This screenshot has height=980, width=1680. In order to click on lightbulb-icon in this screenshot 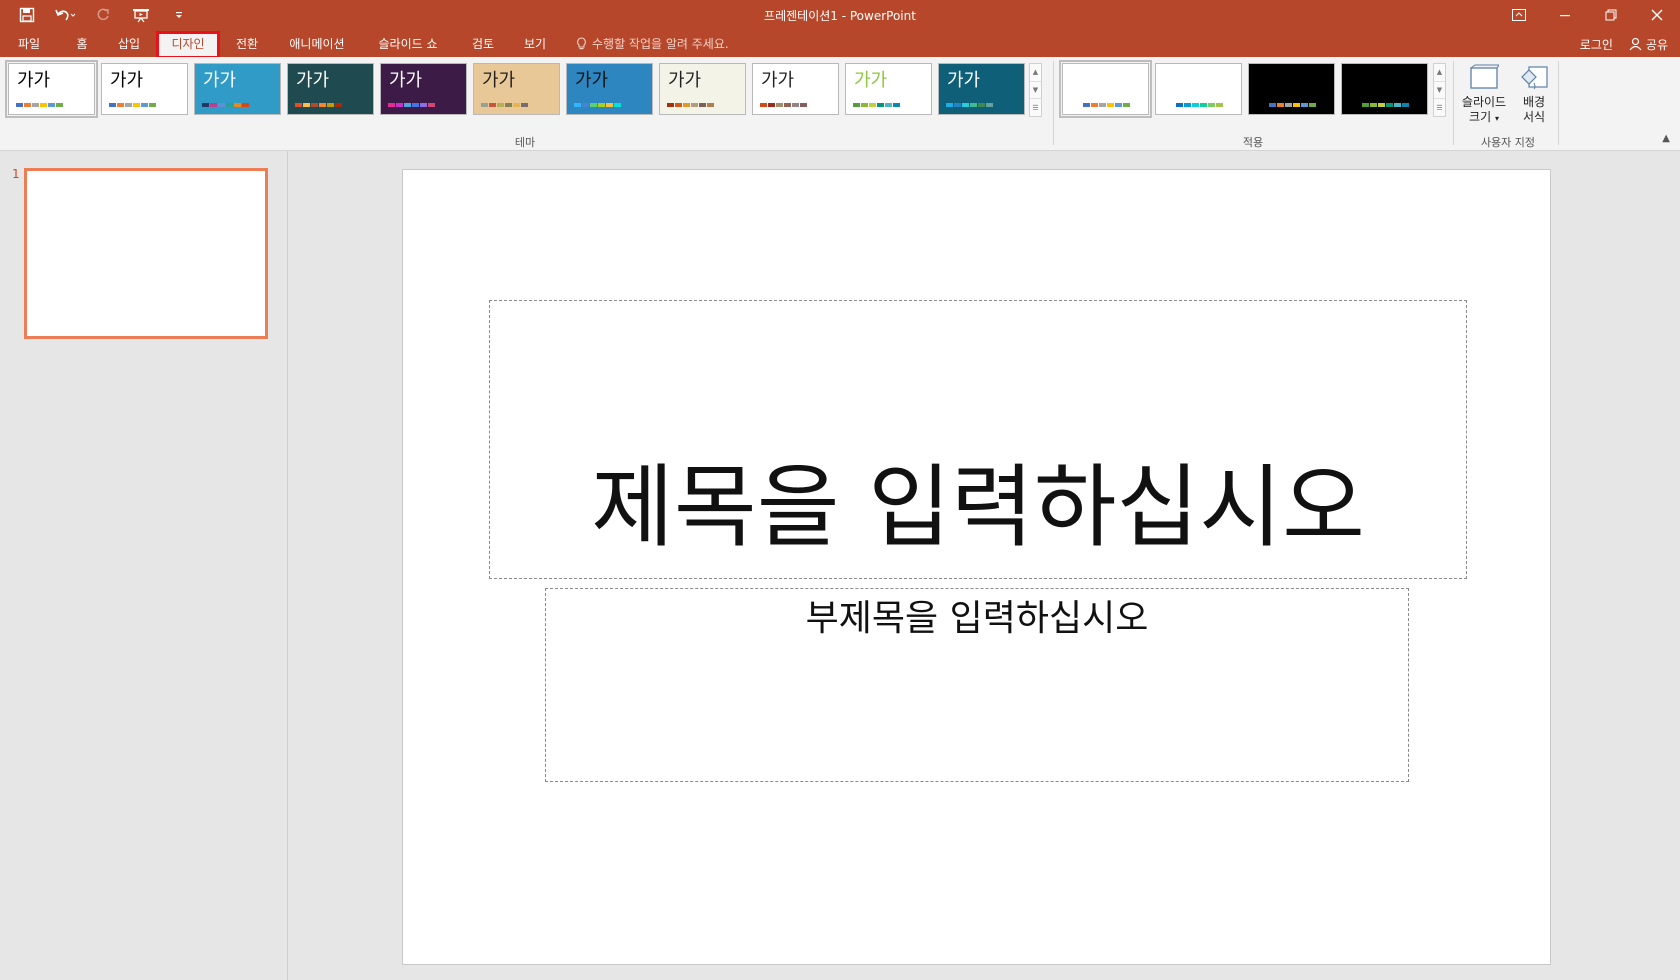, I will do `click(581, 43)`.